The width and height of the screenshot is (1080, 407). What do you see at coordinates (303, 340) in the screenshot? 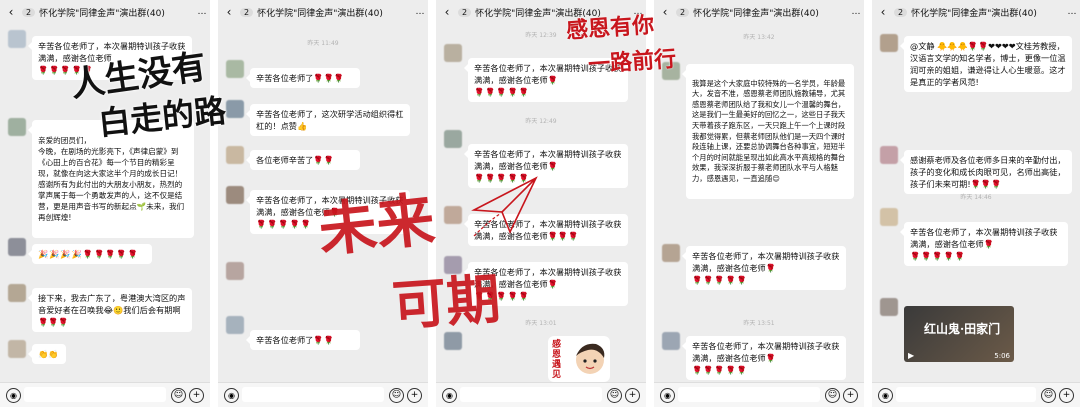
I see `message-bubble: 辛苦各位老师了🌹🌹` at bounding box center [303, 340].